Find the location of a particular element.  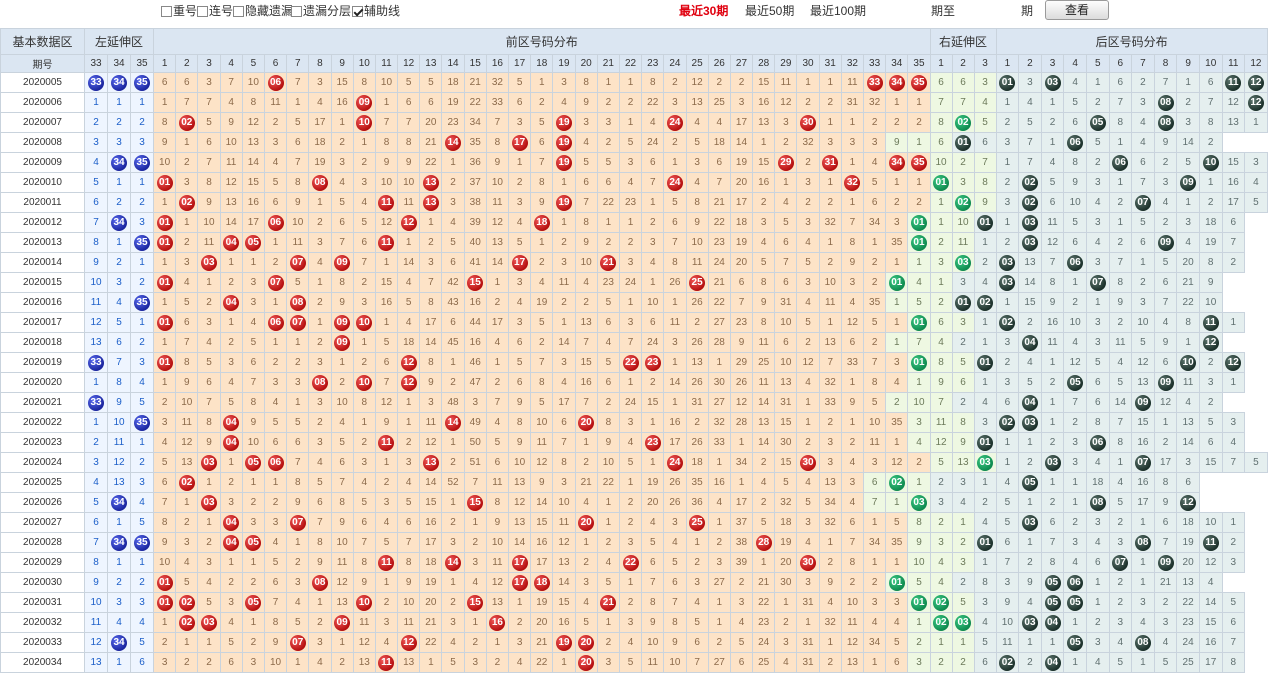

option-1: 连号 is located at coordinates (215, 11).